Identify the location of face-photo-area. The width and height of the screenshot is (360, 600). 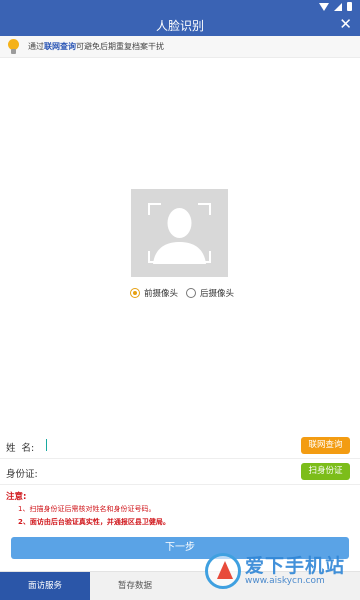
(179, 233).